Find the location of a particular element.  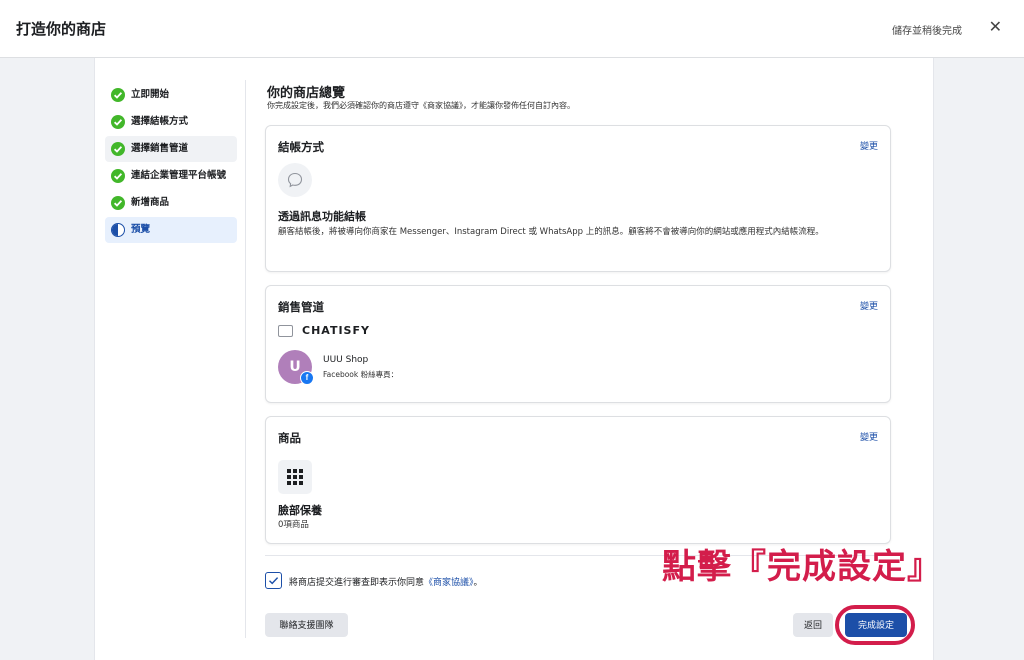

step-label: 預覽 is located at coordinates (141, 229).